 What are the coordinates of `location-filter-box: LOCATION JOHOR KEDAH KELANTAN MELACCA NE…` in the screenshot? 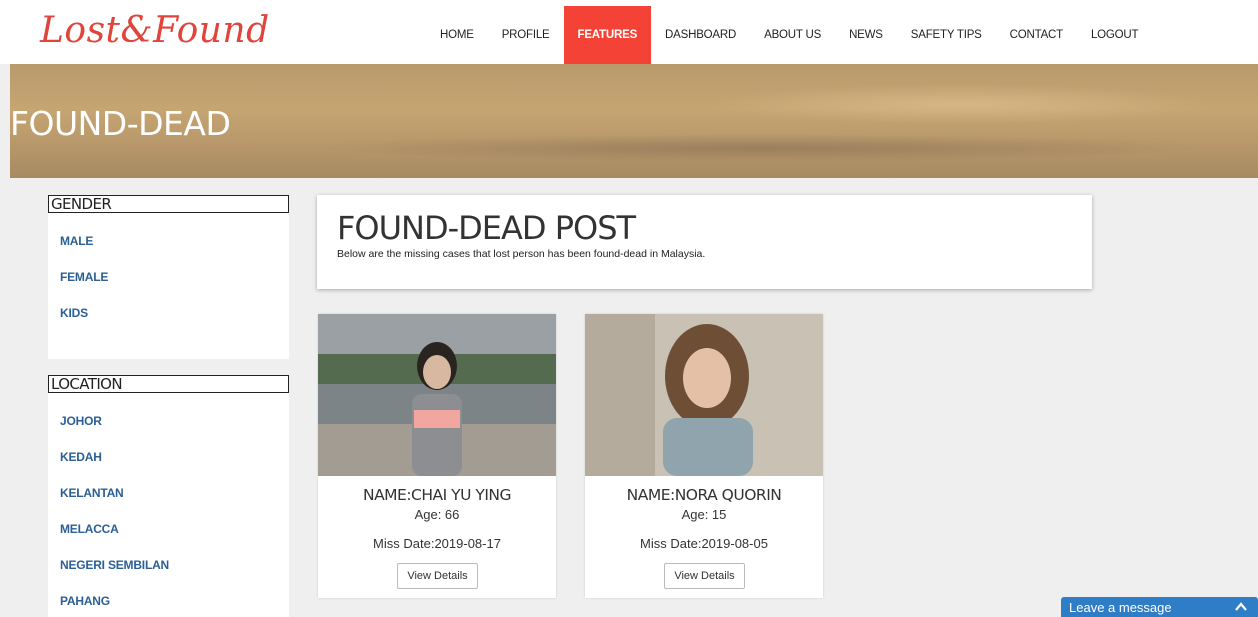 It's located at (168, 496).